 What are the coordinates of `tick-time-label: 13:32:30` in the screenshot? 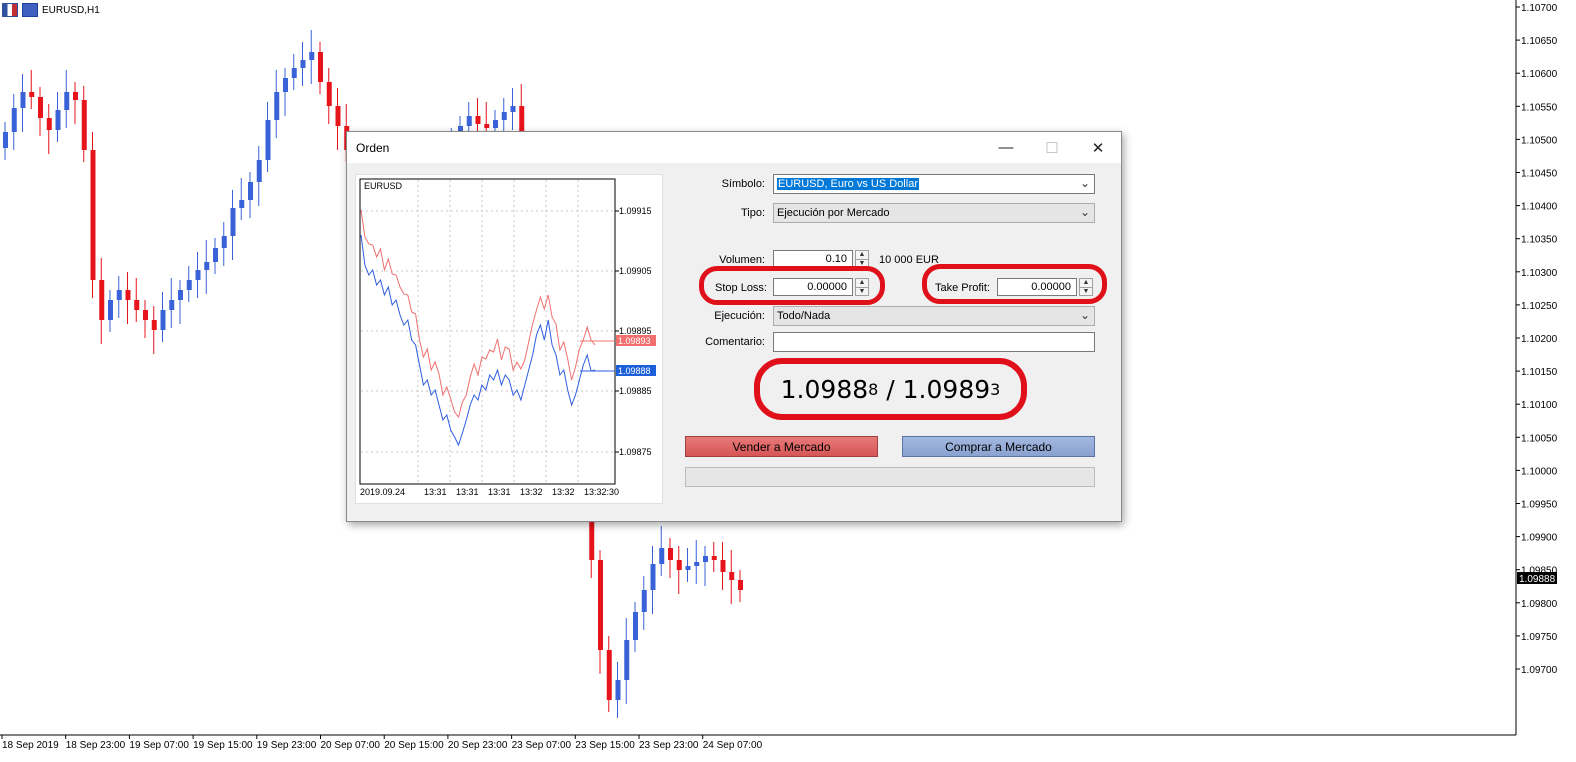 It's located at (601, 492).